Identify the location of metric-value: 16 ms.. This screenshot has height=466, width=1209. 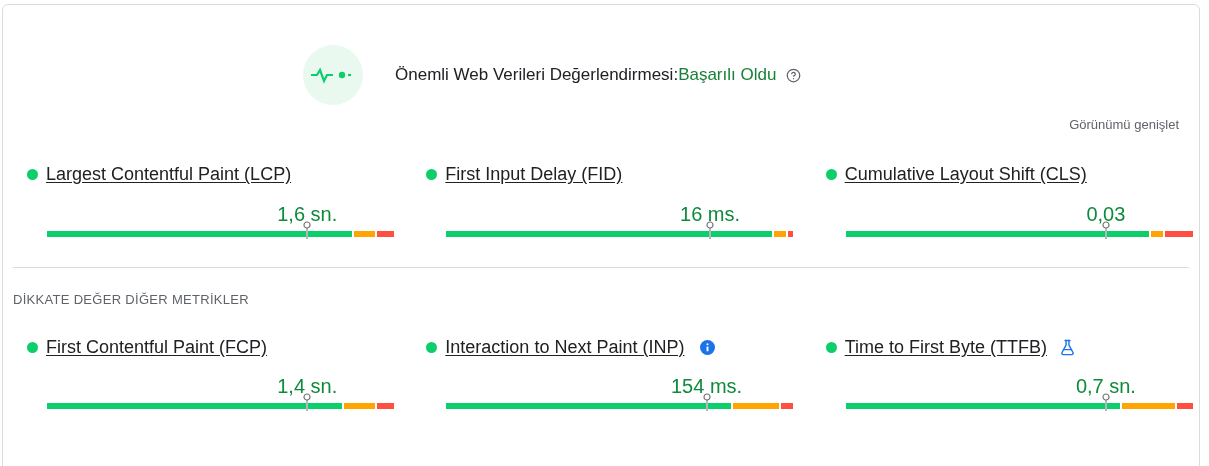
(710, 214).